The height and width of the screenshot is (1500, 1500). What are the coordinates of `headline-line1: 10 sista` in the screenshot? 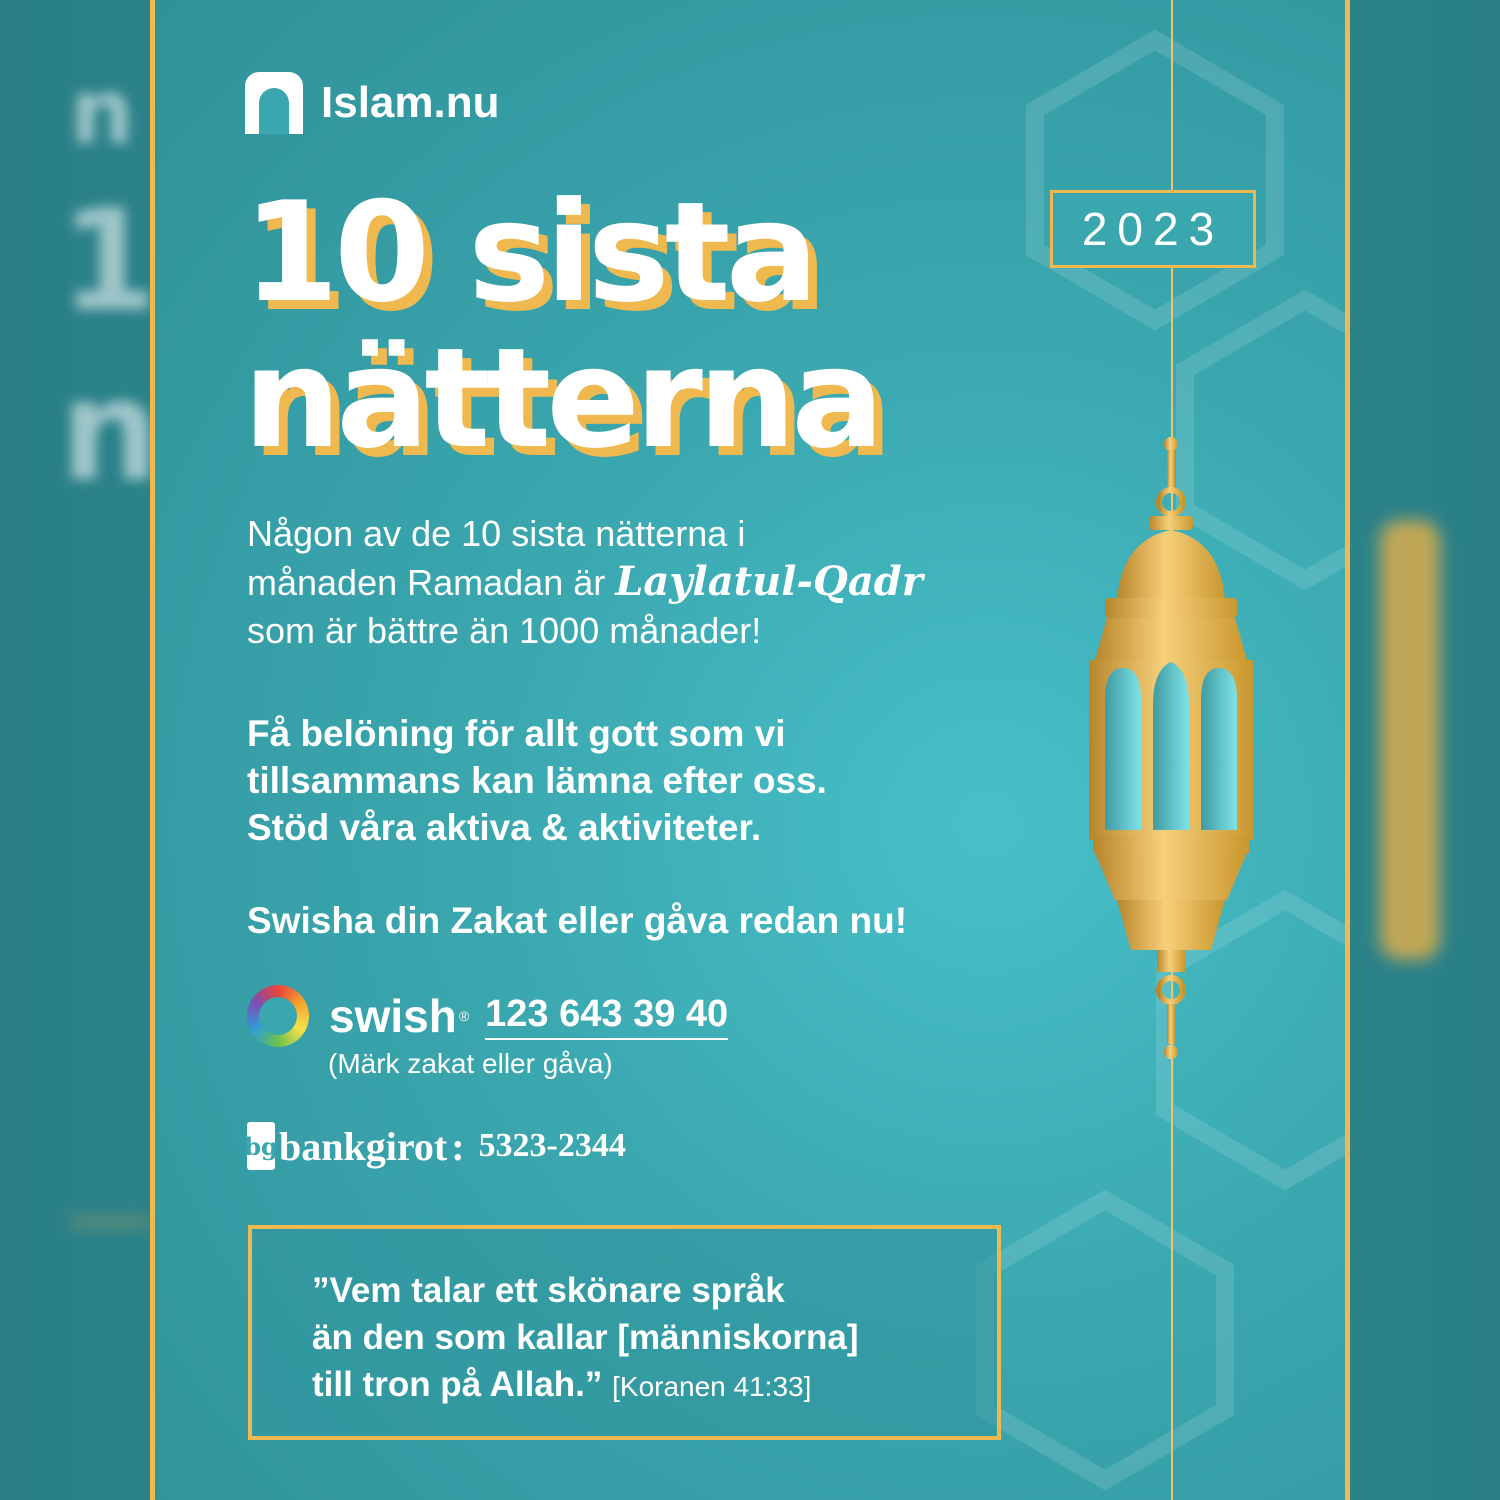 It's located at (531, 252).